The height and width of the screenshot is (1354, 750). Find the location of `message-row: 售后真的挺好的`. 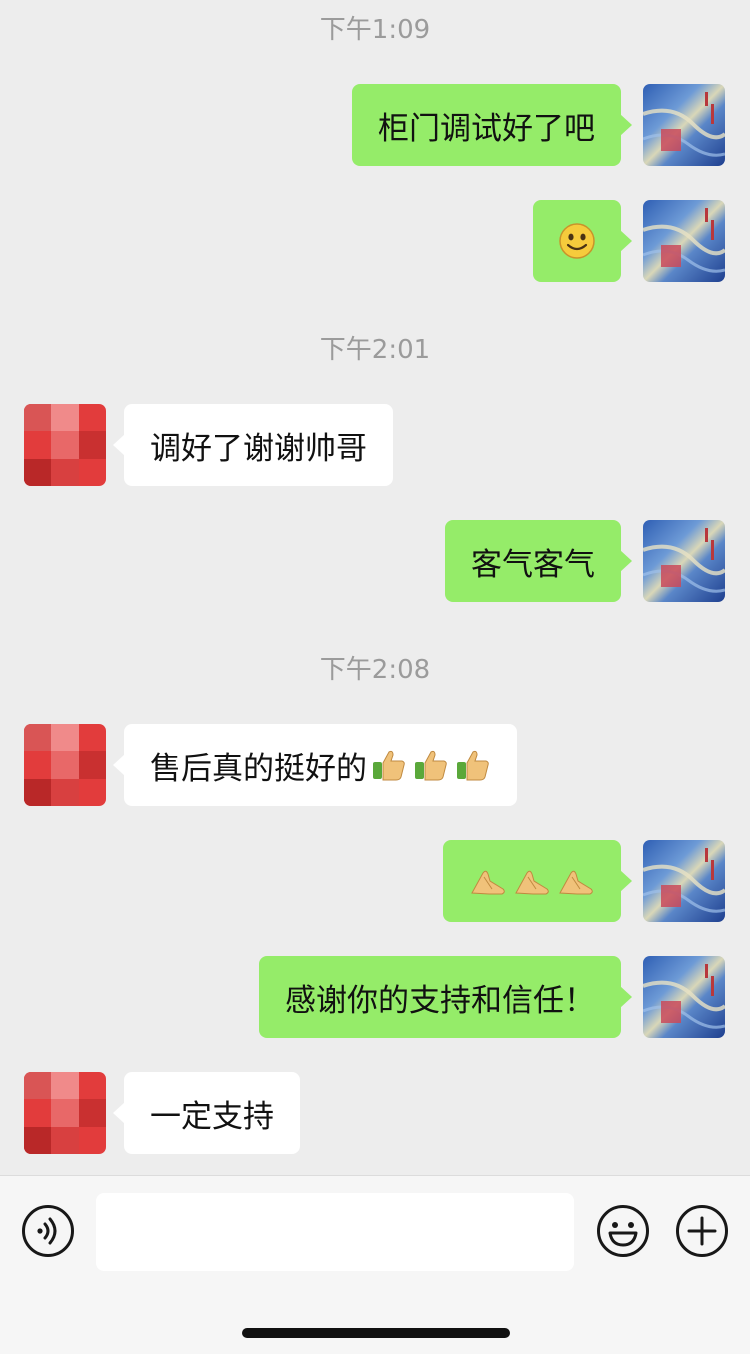

message-row: 售后真的挺好的 is located at coordinates (375, 765).